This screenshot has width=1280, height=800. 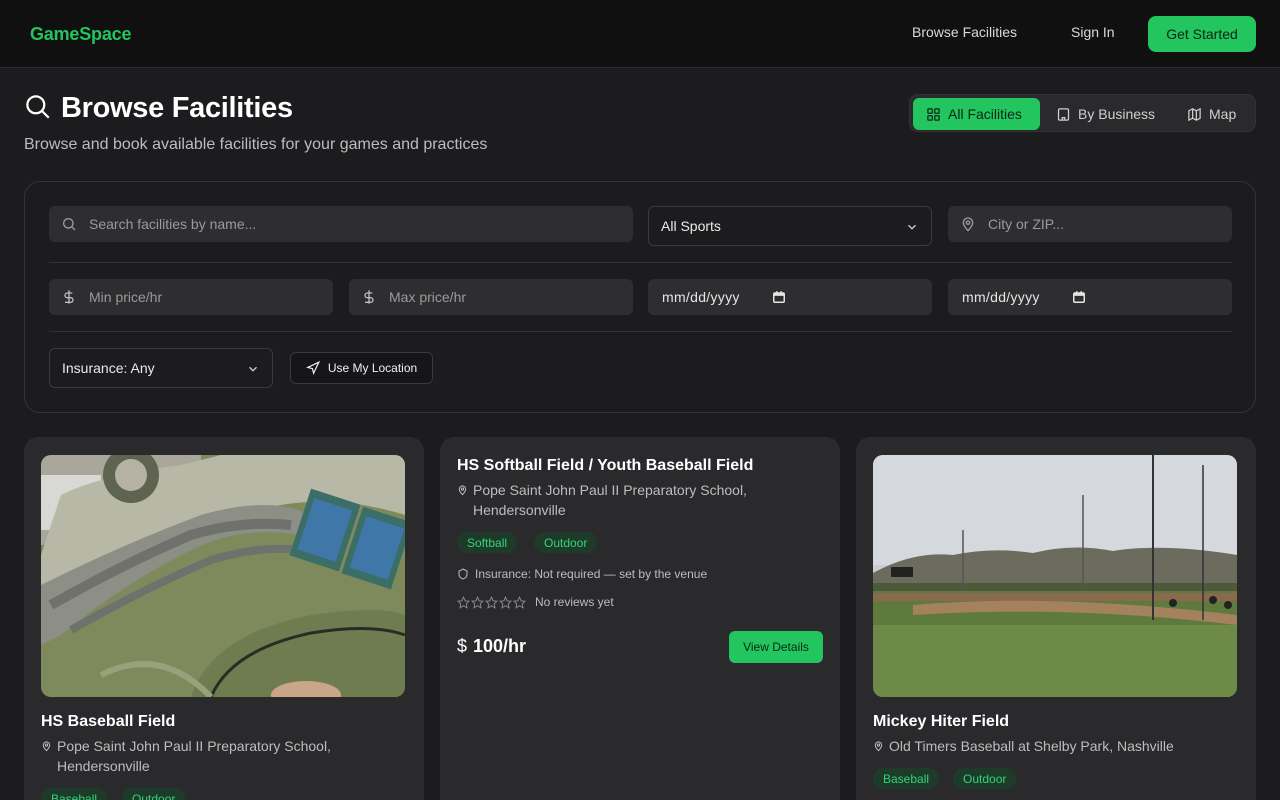 What do you see at coordinates (701, 297) in the screenshot?
I see `start-date-value: mm/dd/yyyy` at bounding box center [701, 297].